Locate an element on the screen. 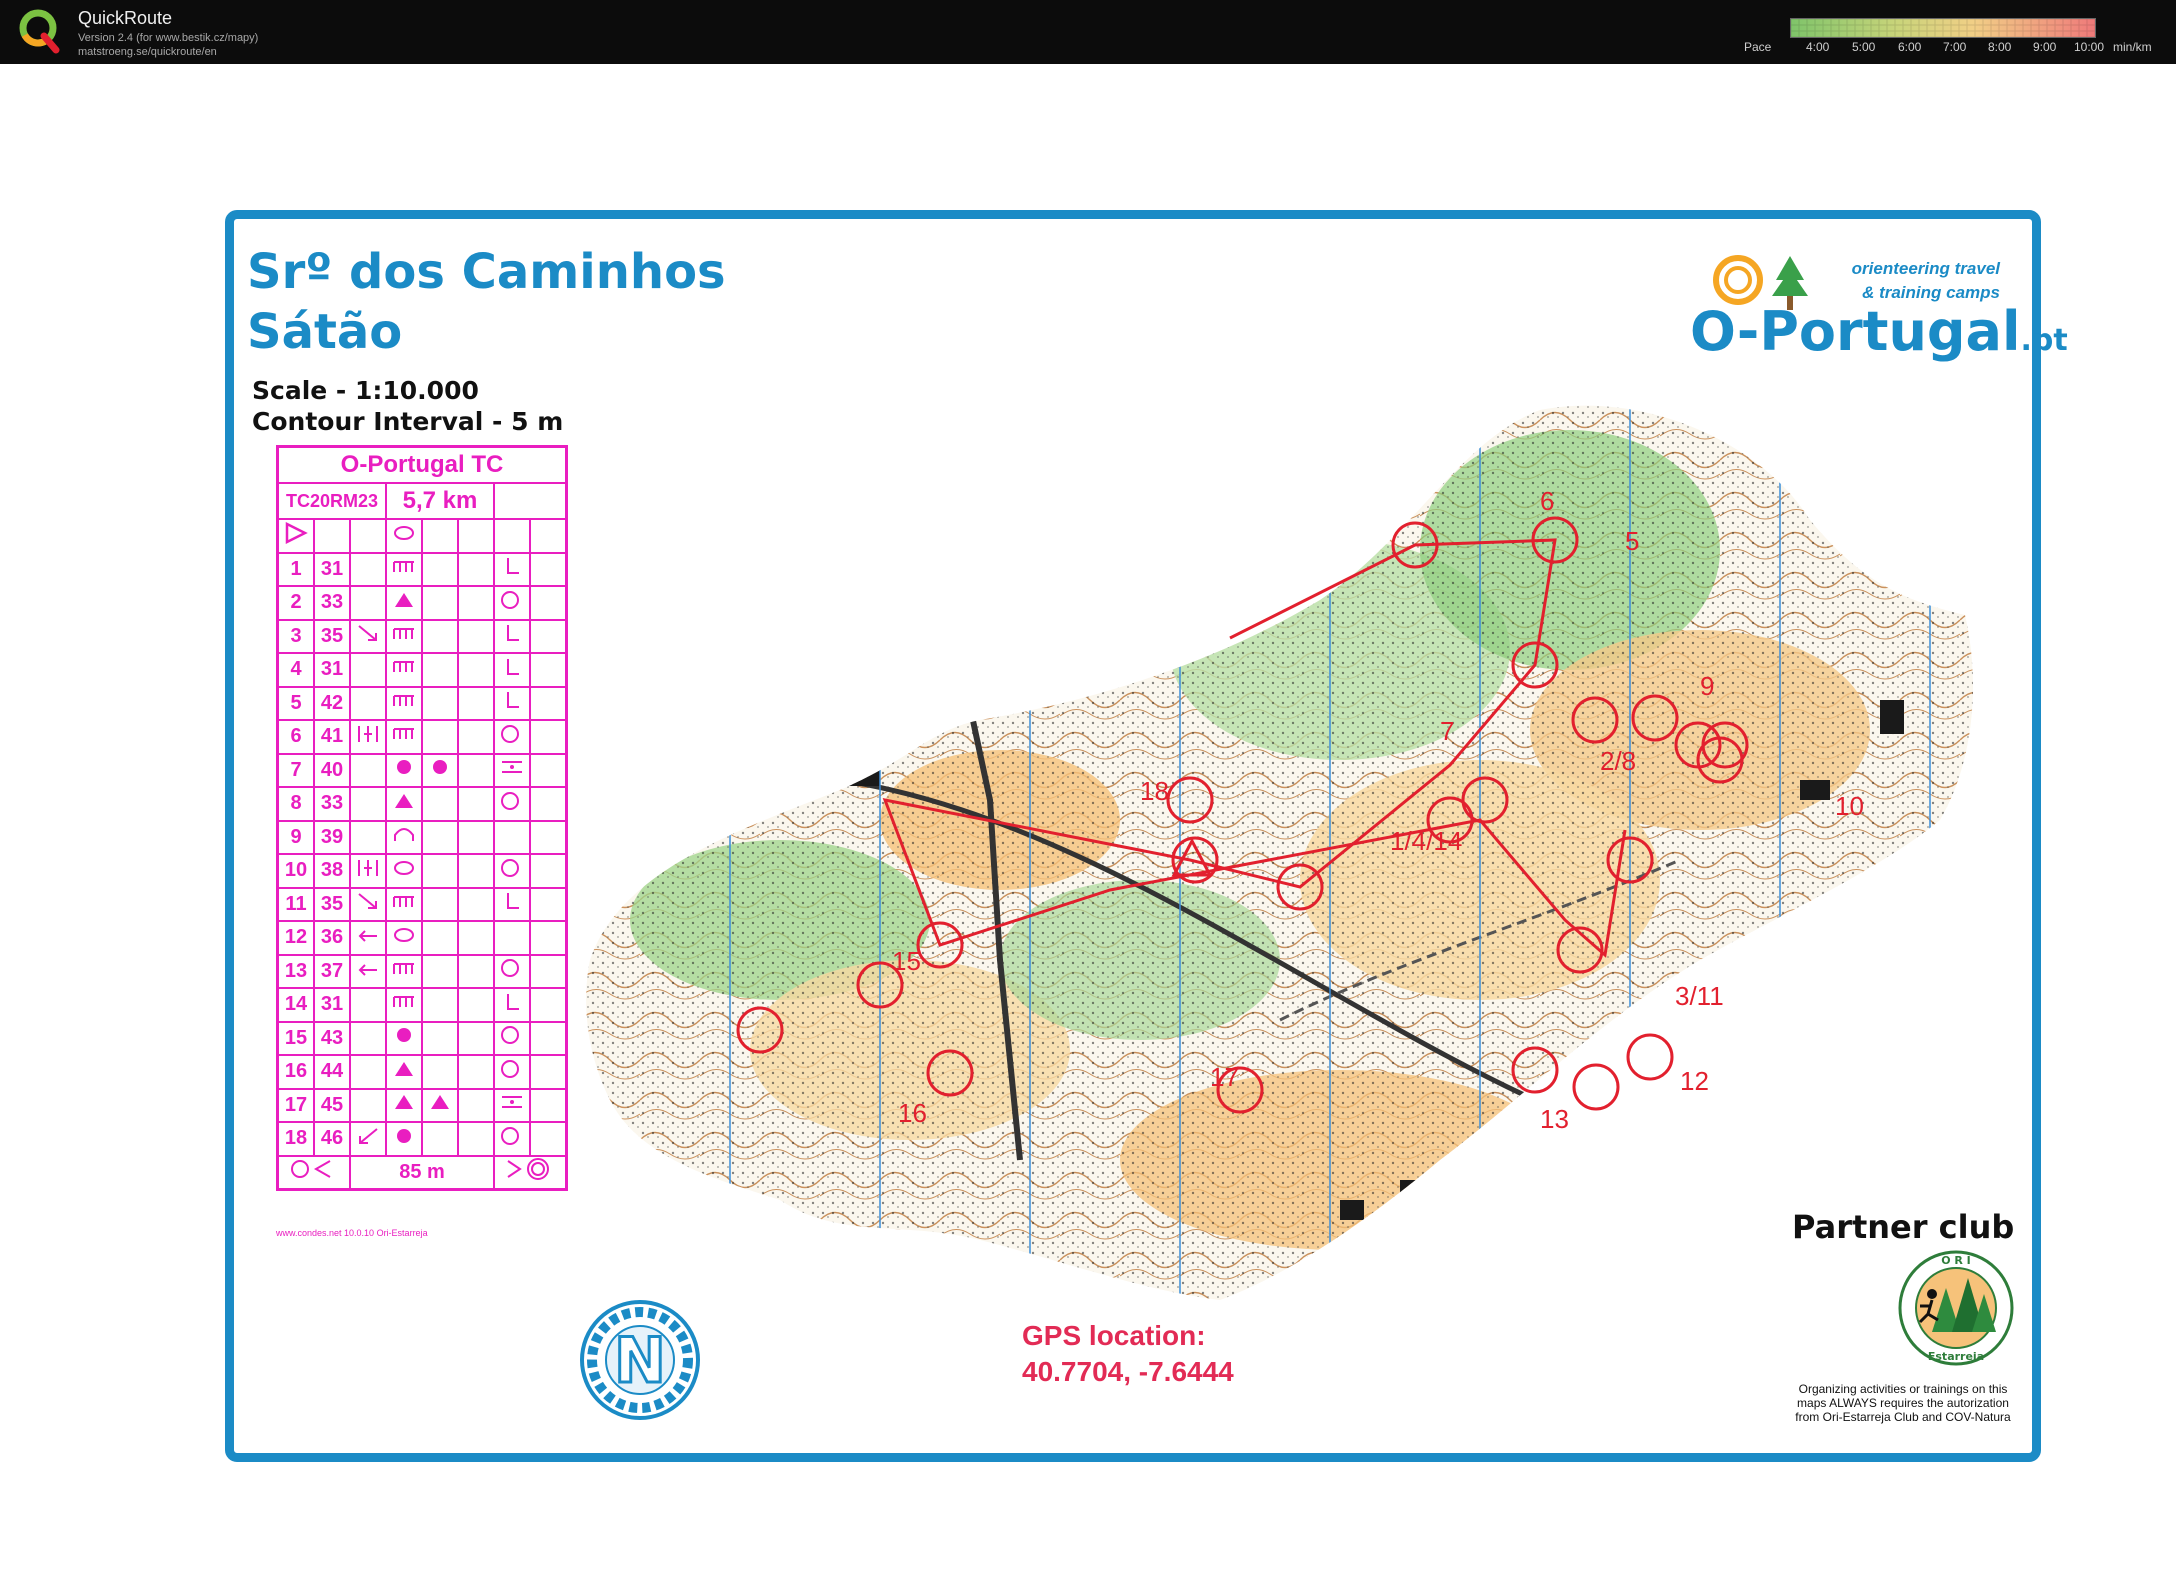  cd-row: 1 31 is located at coordinates (422, 569).